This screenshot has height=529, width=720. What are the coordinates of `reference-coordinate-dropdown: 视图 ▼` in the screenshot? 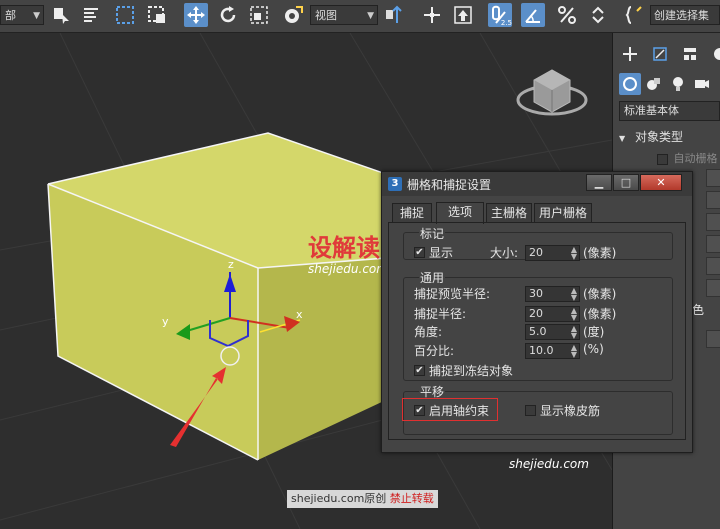 It's located at (344, 15).